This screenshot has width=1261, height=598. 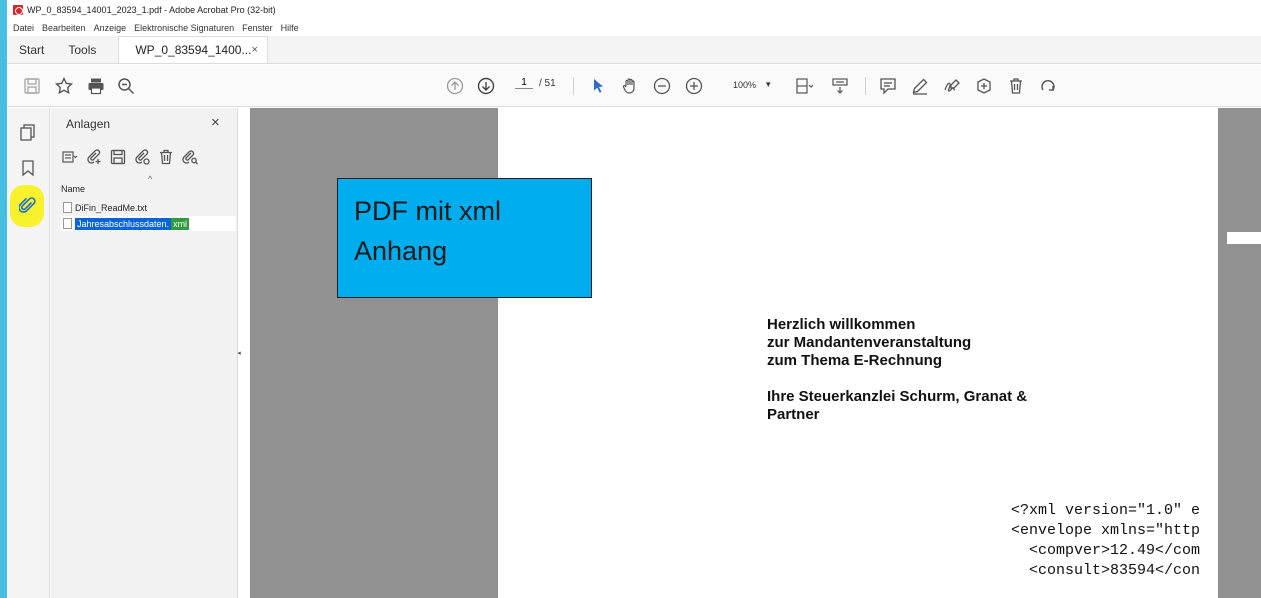 I want to click on rotate-icon, so click(x=1048, y=86).